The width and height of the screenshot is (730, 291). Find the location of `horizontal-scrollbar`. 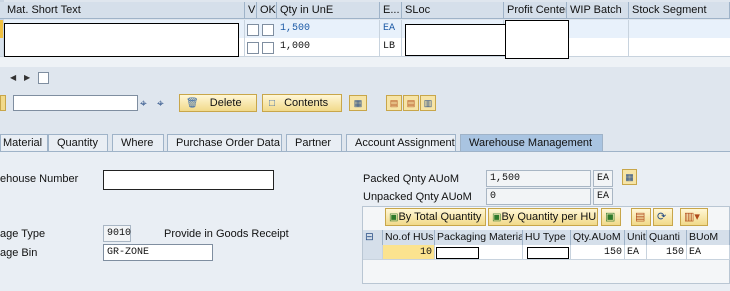

horizontal-scrollbar is located at coordinates (43, 78).